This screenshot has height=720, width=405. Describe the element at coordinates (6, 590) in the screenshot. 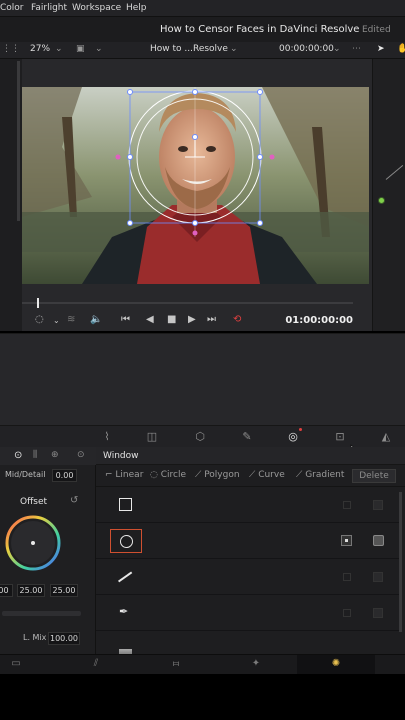

I see `offset-red-field: 00` at that location.